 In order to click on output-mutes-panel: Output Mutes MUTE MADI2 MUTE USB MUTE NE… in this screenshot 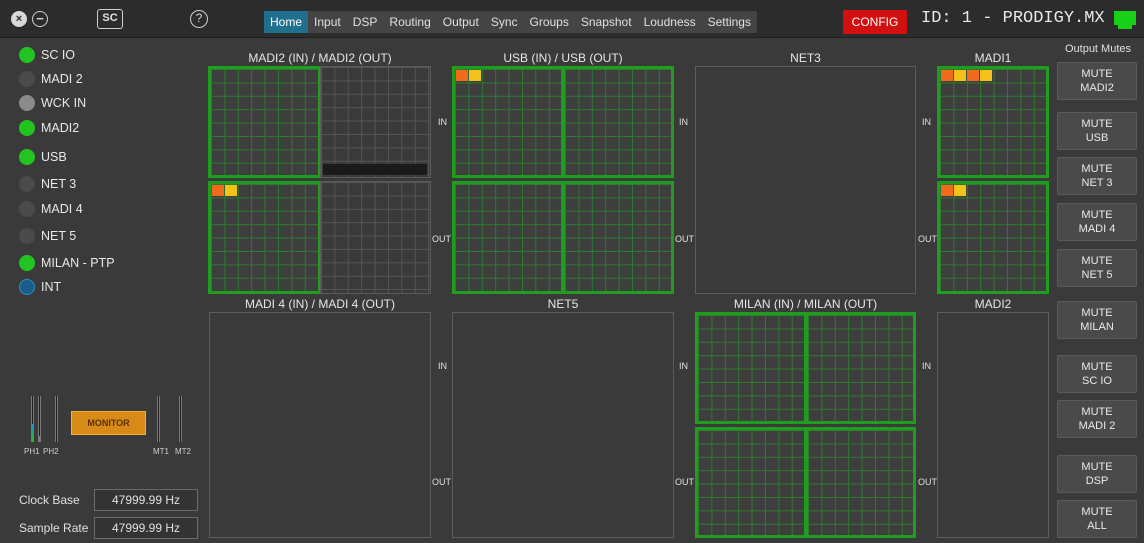, I will do `click(1098, 290)`.